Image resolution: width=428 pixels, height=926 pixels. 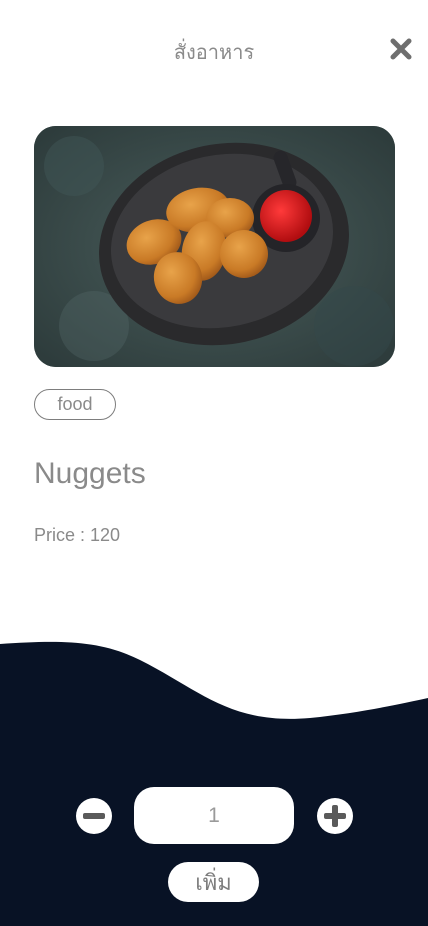 What do you see at coordinates (213, 882) in the screenshot?
I see `add-button: เพิ่ม` at bounding box center [213, 882].